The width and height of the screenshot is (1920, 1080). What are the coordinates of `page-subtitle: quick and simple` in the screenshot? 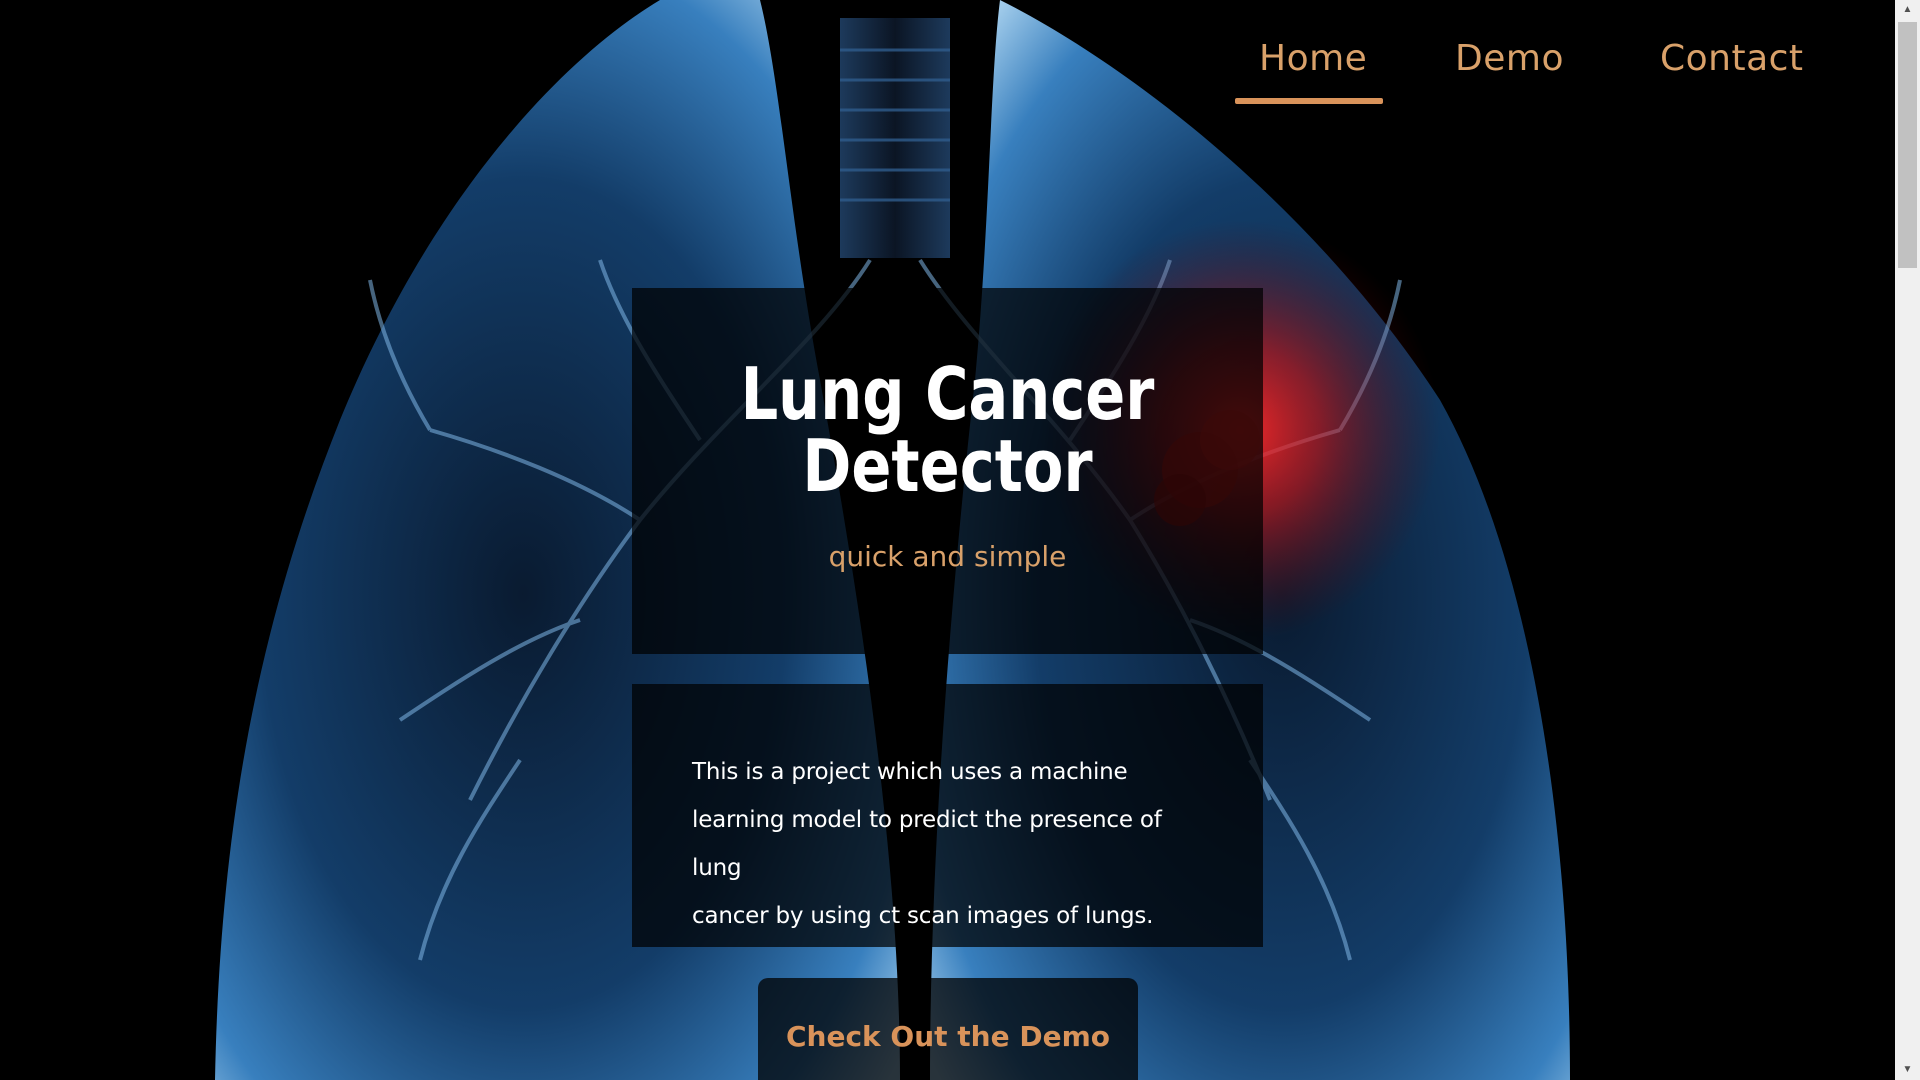 It's located at (947, 556).